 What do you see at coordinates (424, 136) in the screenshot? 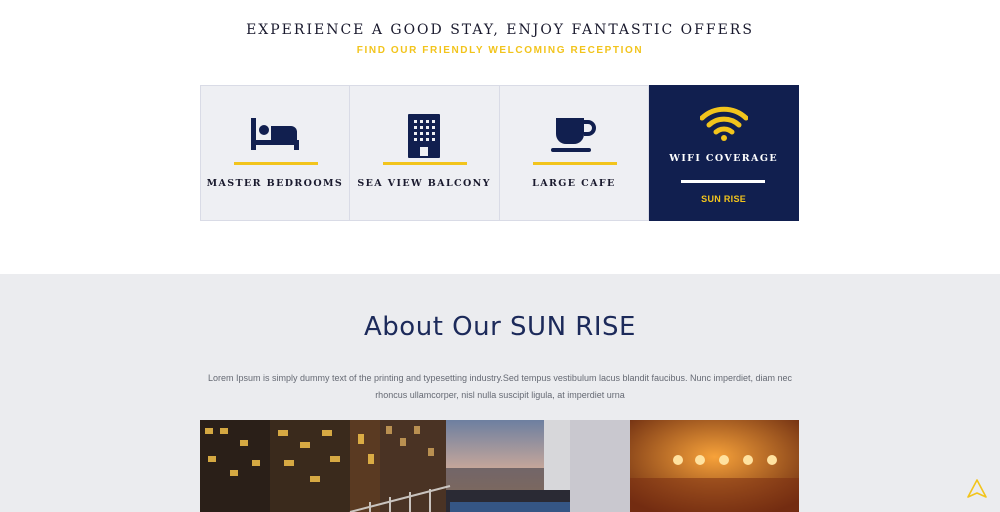
I see `building-icon` at bounding box center [424, 136].